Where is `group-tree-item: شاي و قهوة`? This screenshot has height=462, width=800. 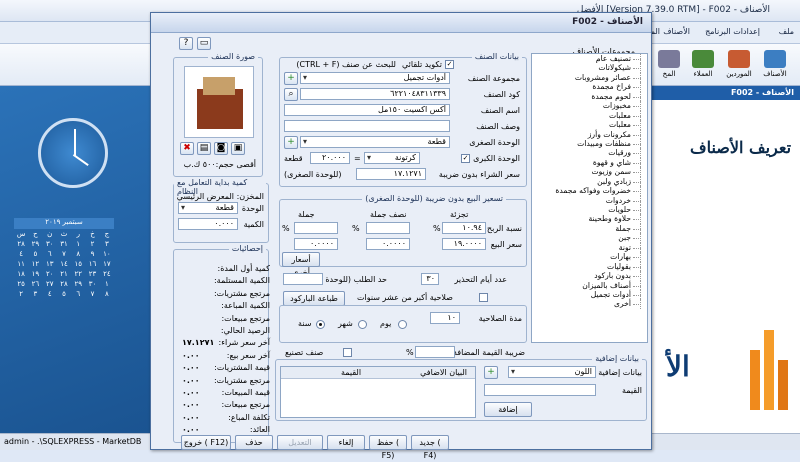
group-tree-item: شاي و قهوة is located at coordinates (589, 162).